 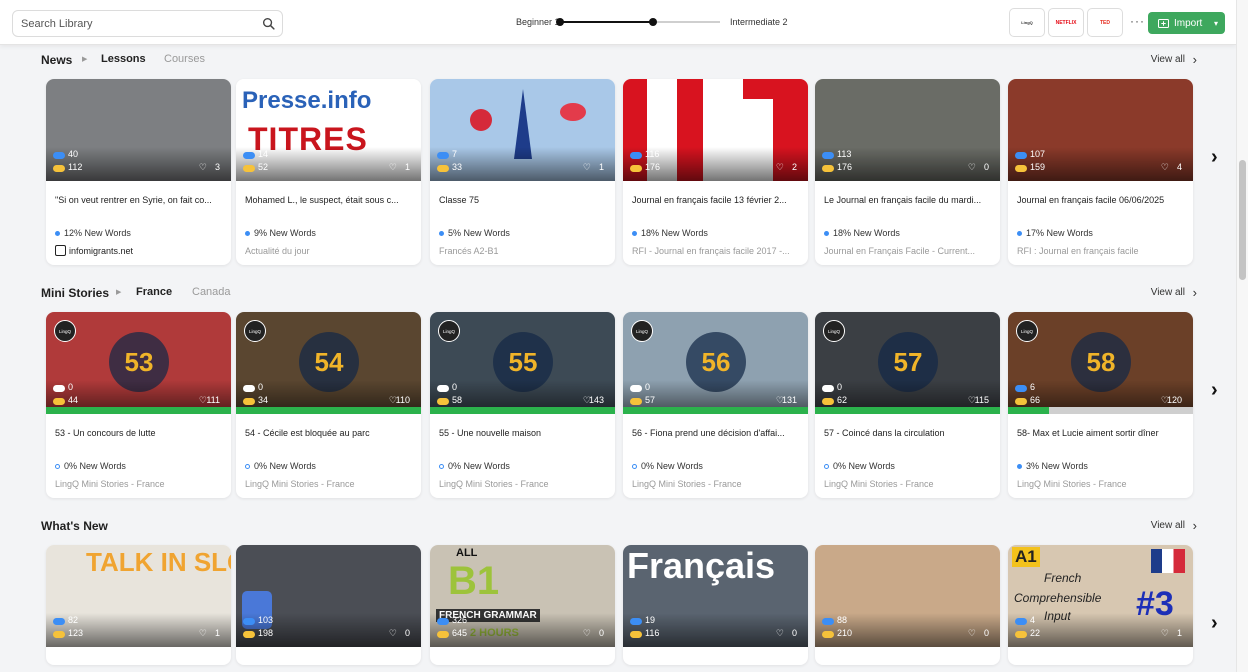 I want to click on lesson-thumbnail: 7 33 ♡ 1, so click(x=522, y=130).